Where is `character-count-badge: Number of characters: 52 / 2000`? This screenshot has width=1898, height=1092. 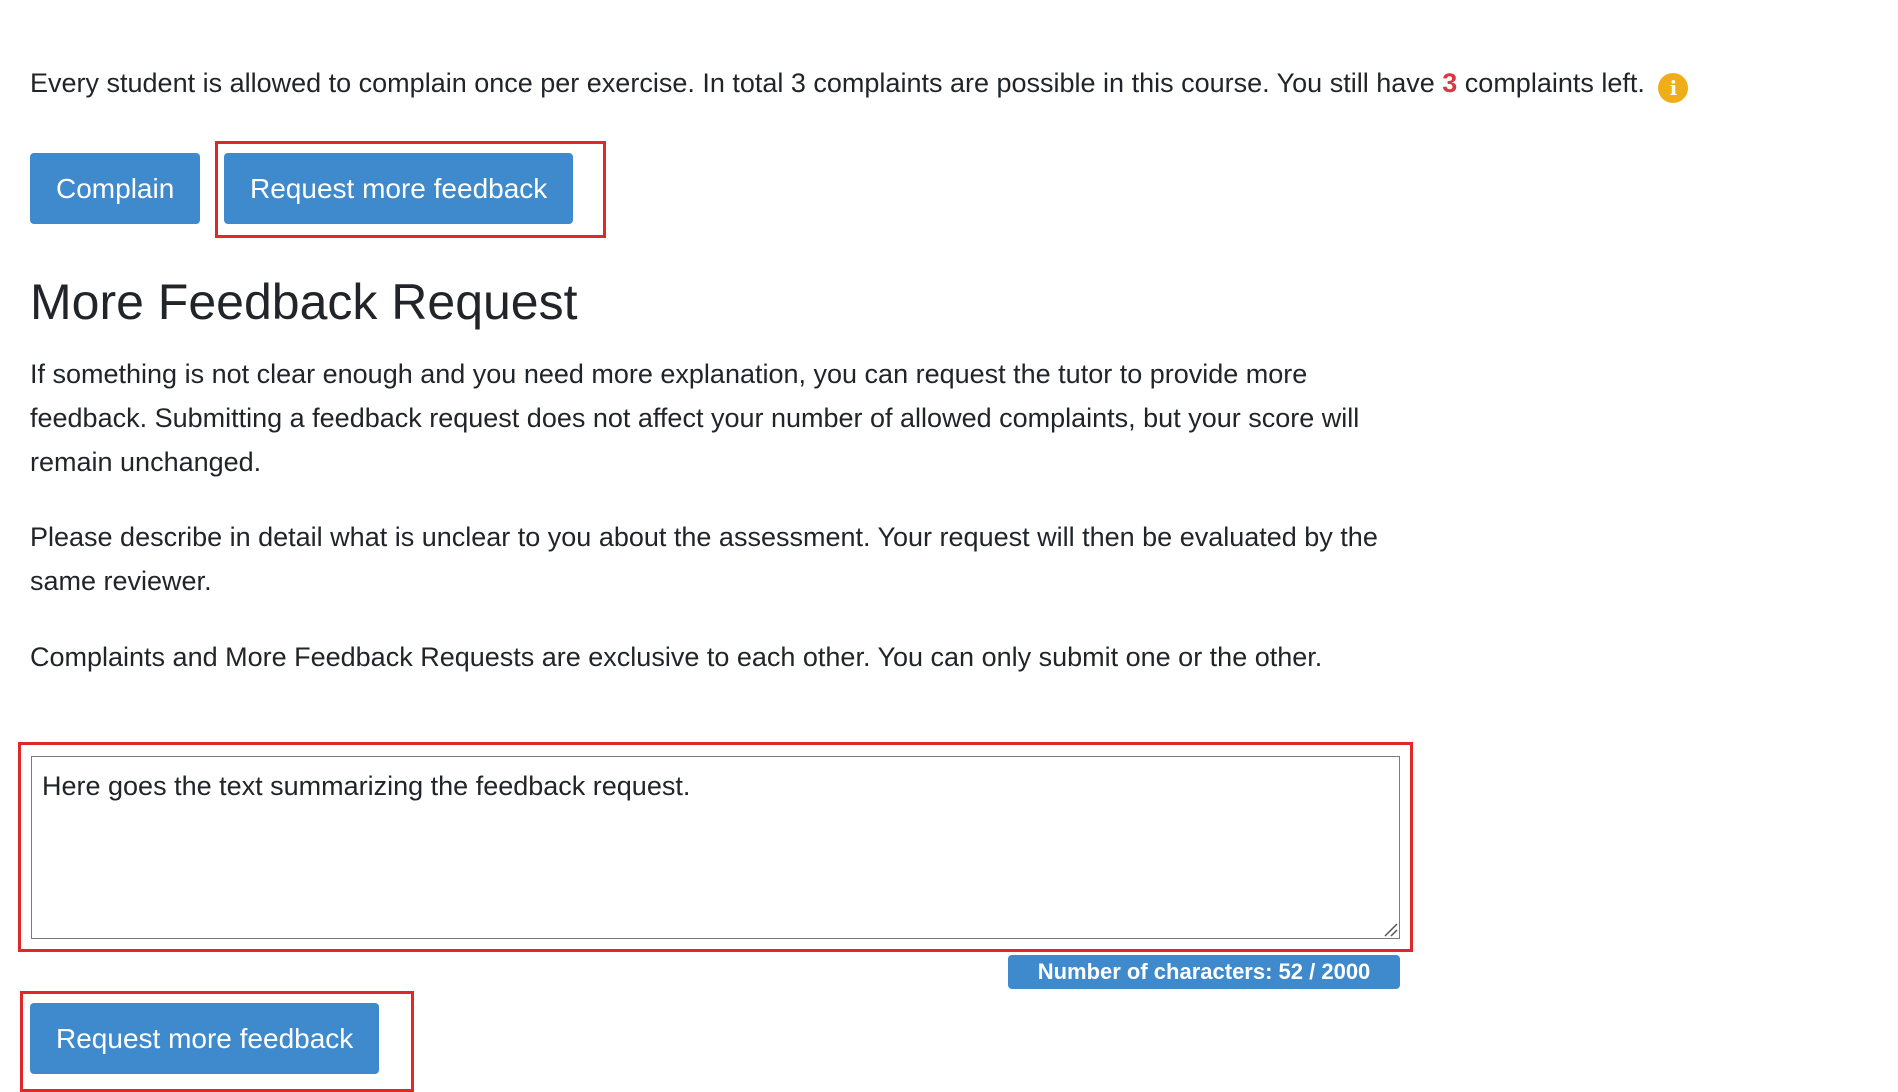
character-count-badge: Number of characters: 52 / 2000 is located at coordinates (1204, 972).